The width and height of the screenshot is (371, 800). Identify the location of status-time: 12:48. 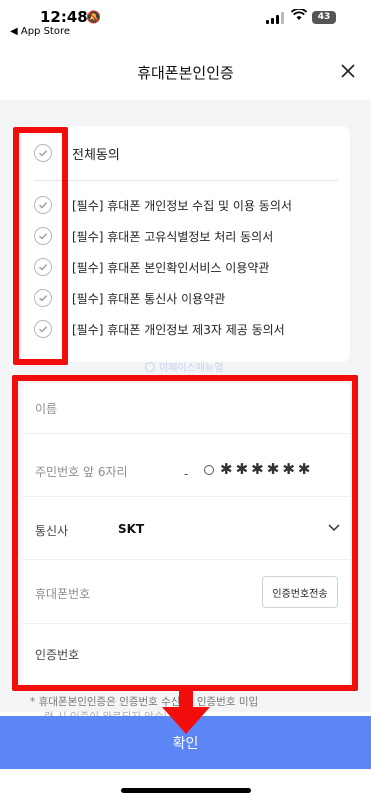
(64, 17).